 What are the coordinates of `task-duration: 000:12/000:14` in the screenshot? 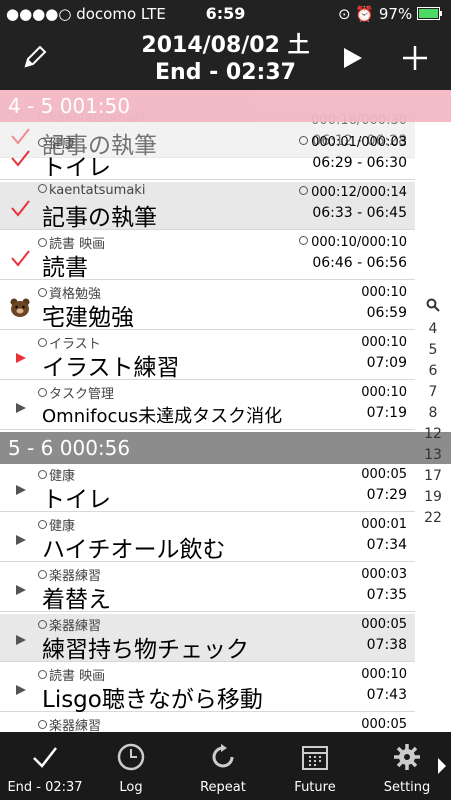 It's located at (353, 192).